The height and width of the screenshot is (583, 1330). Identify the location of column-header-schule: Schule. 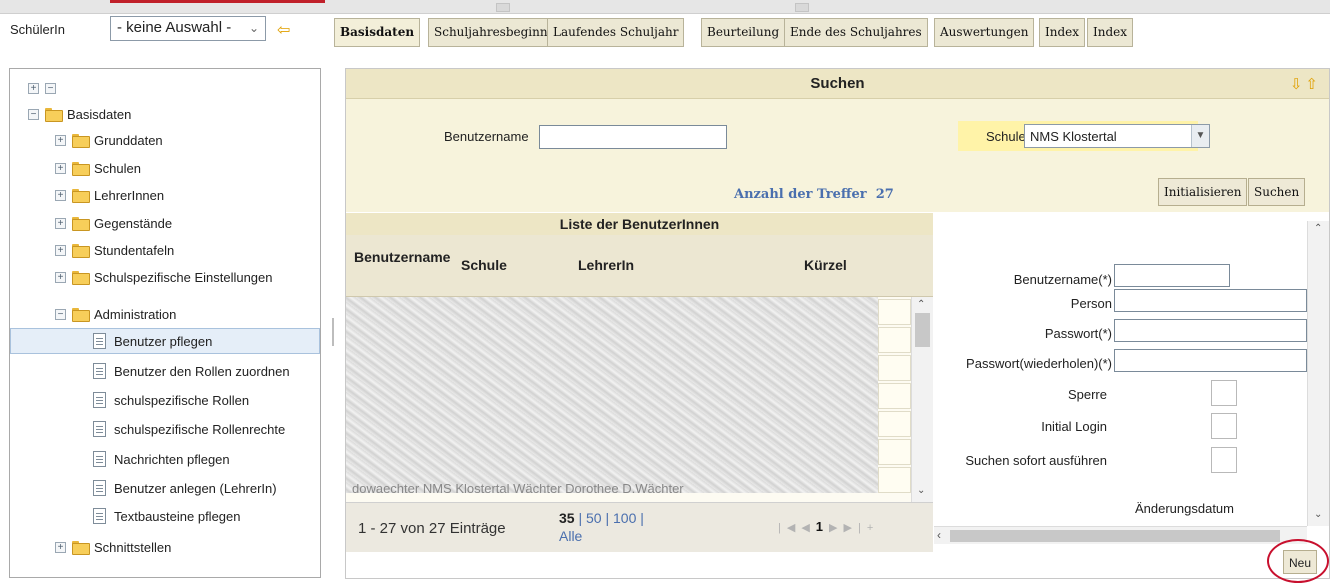
(484, 265).